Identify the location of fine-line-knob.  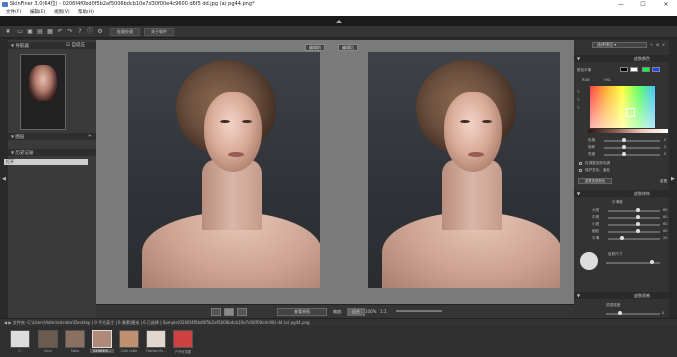
(638, 231).